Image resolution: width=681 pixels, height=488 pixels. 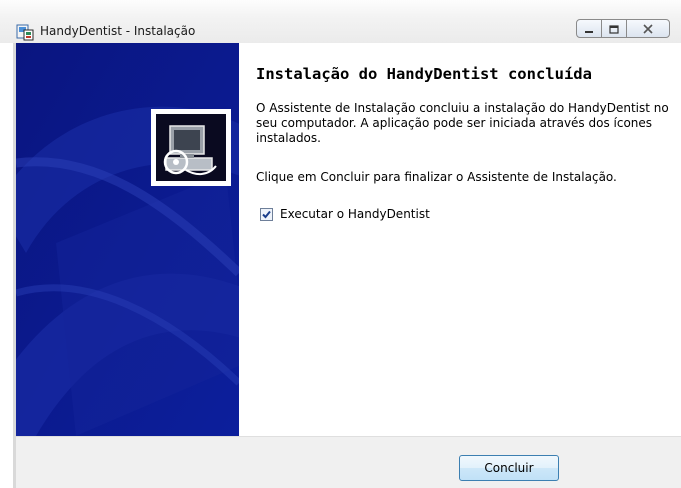 I want to click on run-app-checkbox, so click(x=266, y=214).